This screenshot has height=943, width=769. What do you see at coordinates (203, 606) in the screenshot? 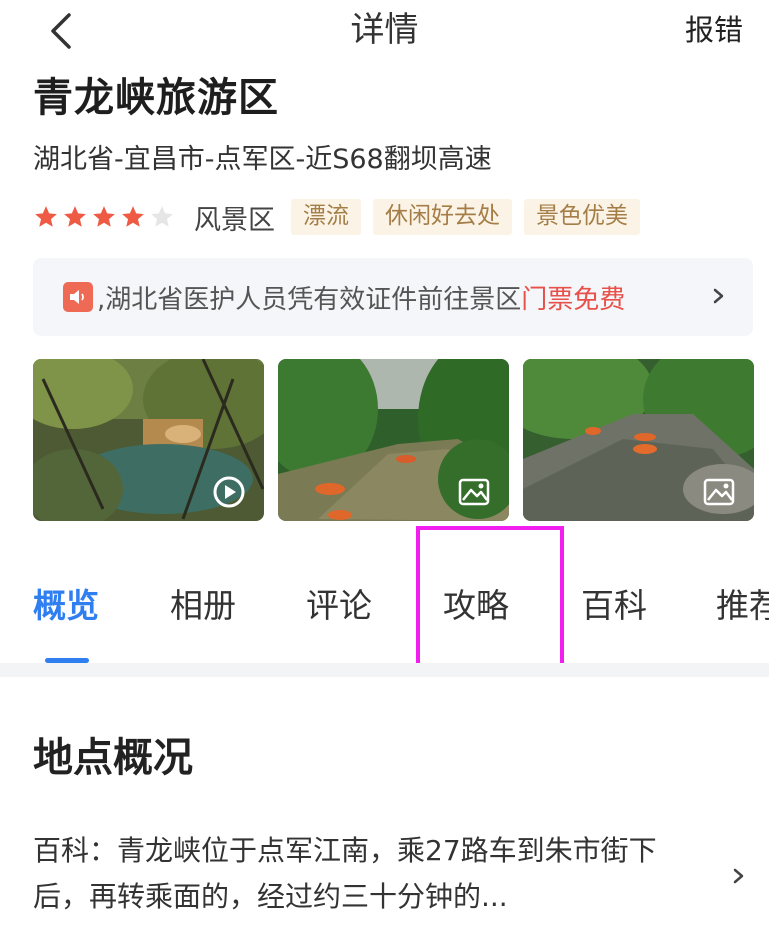
I see `tab-album: 相册` at bounding box center [203, 606].